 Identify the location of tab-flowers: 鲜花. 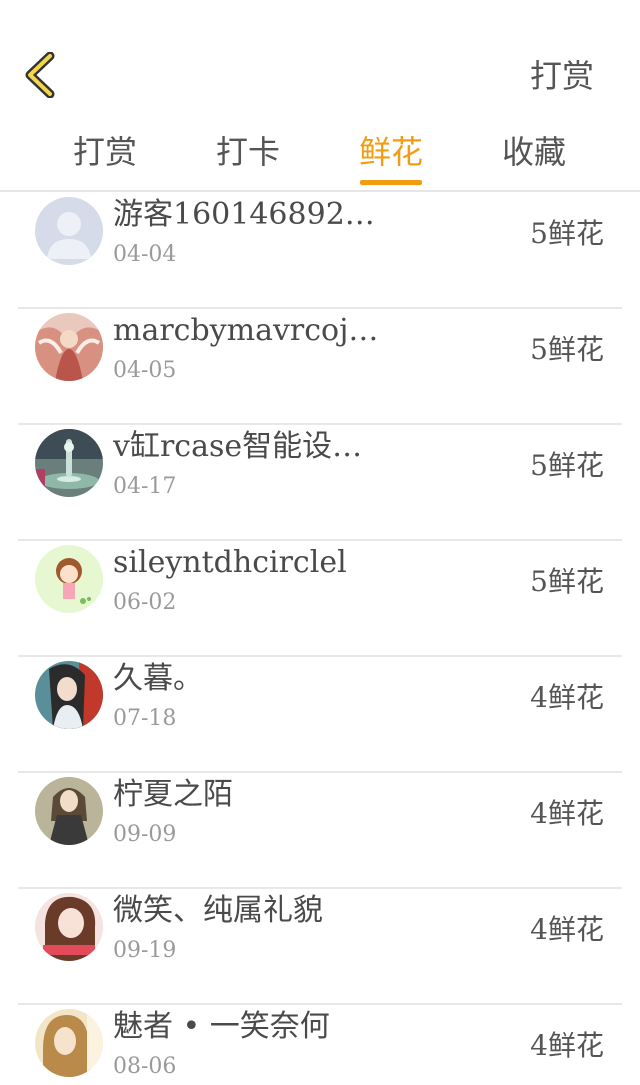
(391, 158).